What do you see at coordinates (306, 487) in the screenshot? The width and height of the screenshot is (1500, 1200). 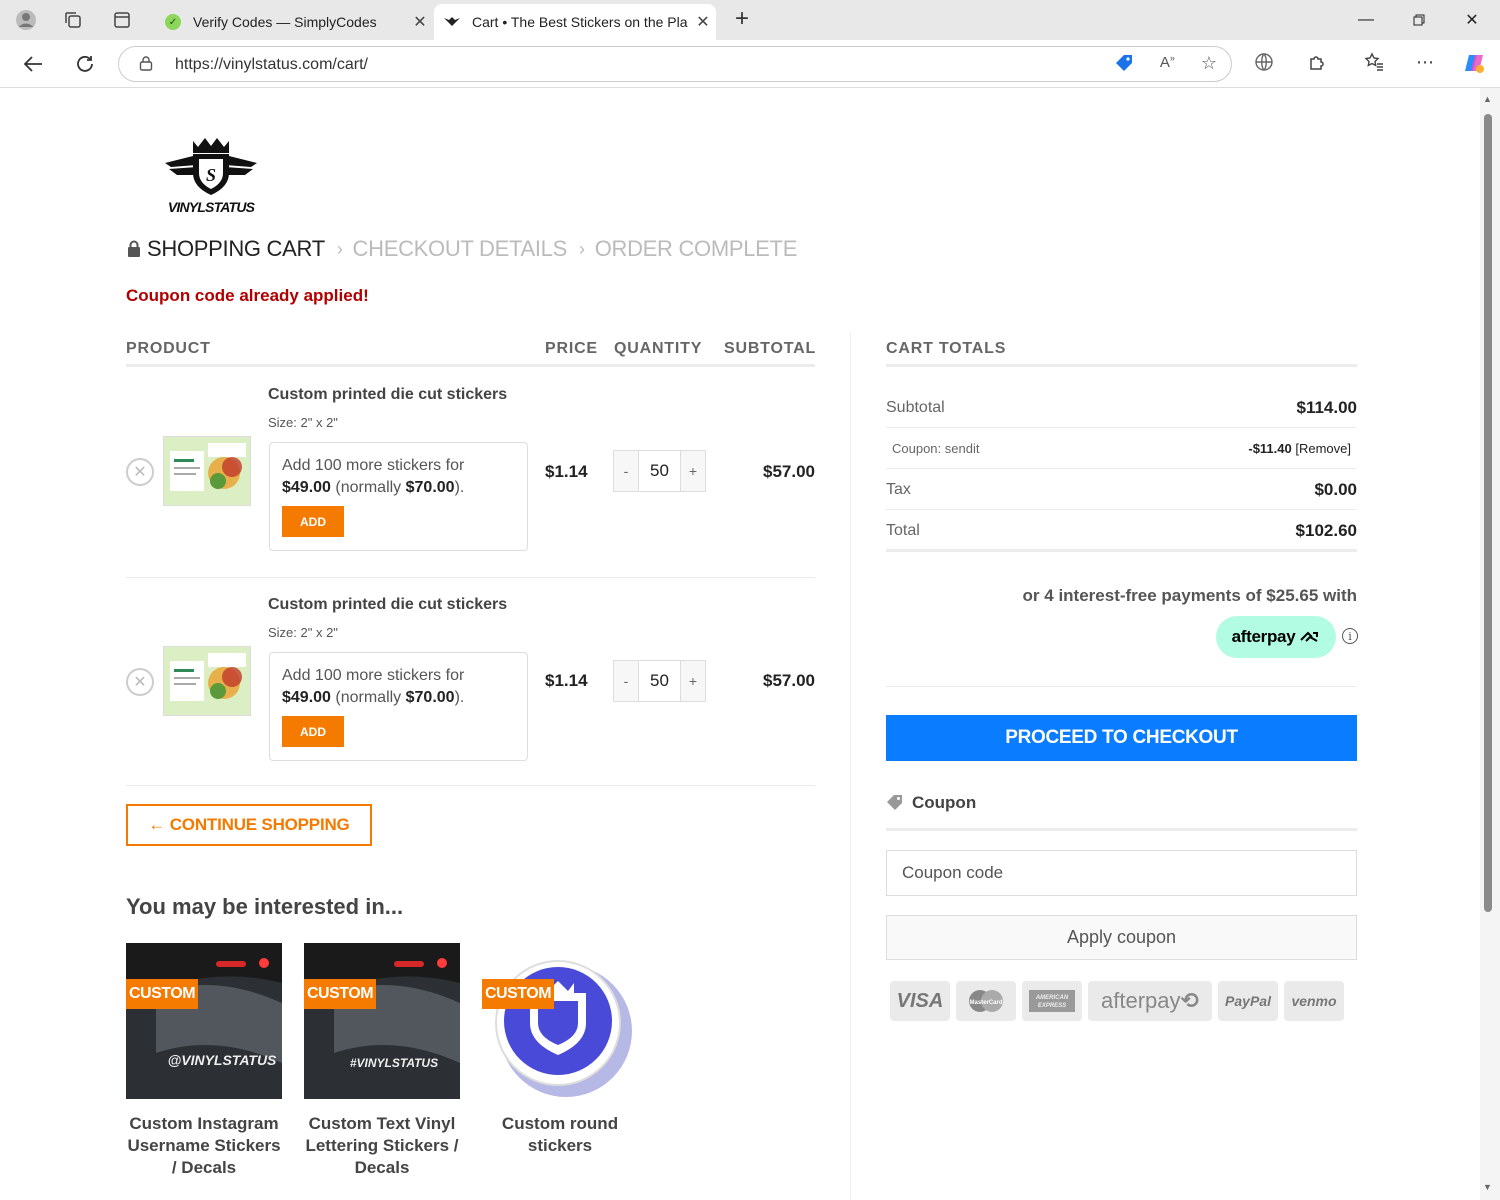 I see `upsell-price: $49.00` at bounding box center [306, 487].